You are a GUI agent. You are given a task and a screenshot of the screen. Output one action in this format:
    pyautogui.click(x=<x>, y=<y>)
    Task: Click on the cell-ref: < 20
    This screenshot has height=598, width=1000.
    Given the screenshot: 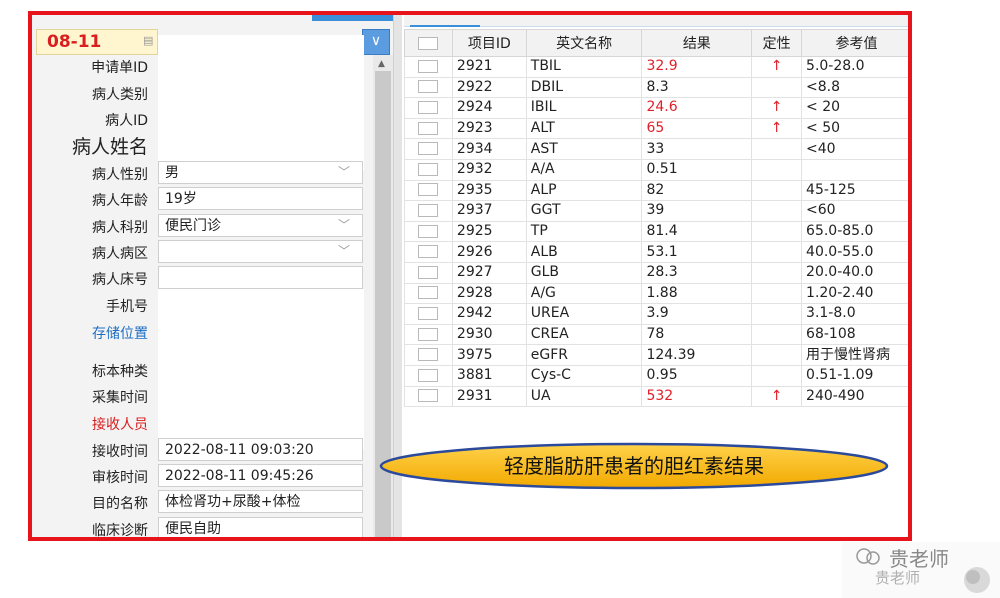 What is the action you would take?
    pyautogui.click(x=854, y=108)
    